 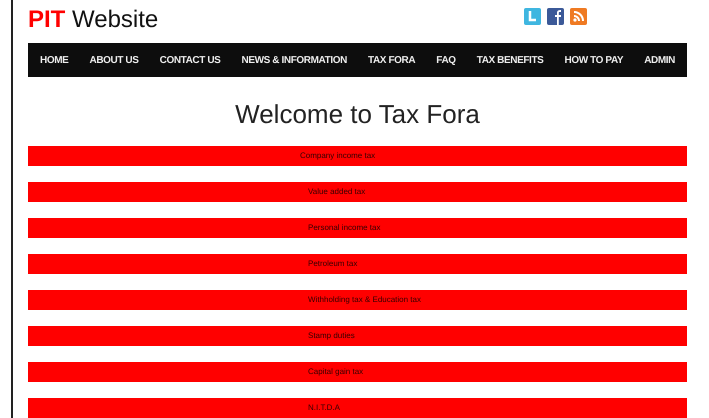 I want to click on topic-link: Company income tax, so click(x=357, y=156).